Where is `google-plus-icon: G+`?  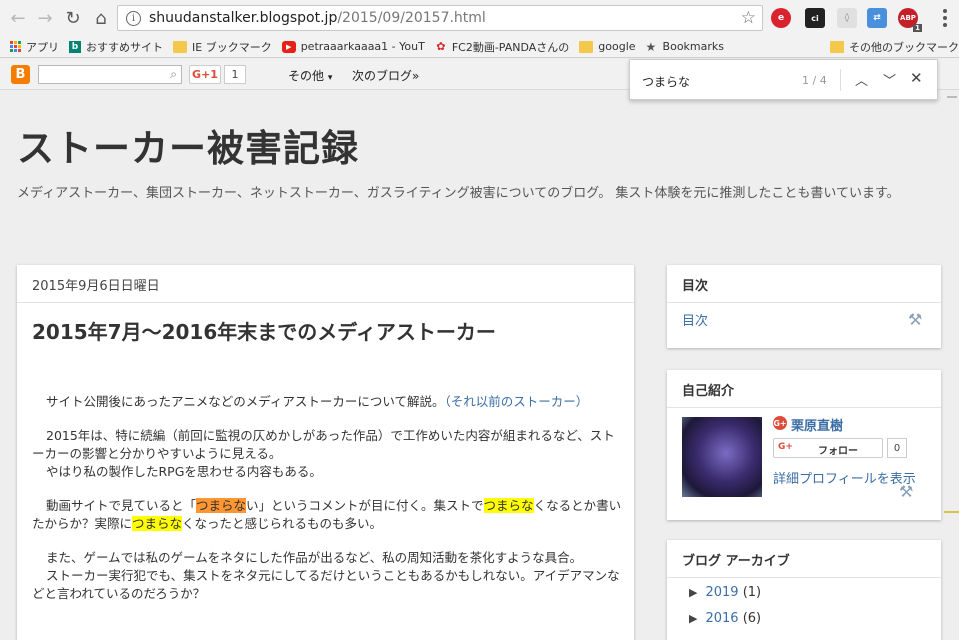 google-plus-icon: G+ is located at coordinates (780, 423).